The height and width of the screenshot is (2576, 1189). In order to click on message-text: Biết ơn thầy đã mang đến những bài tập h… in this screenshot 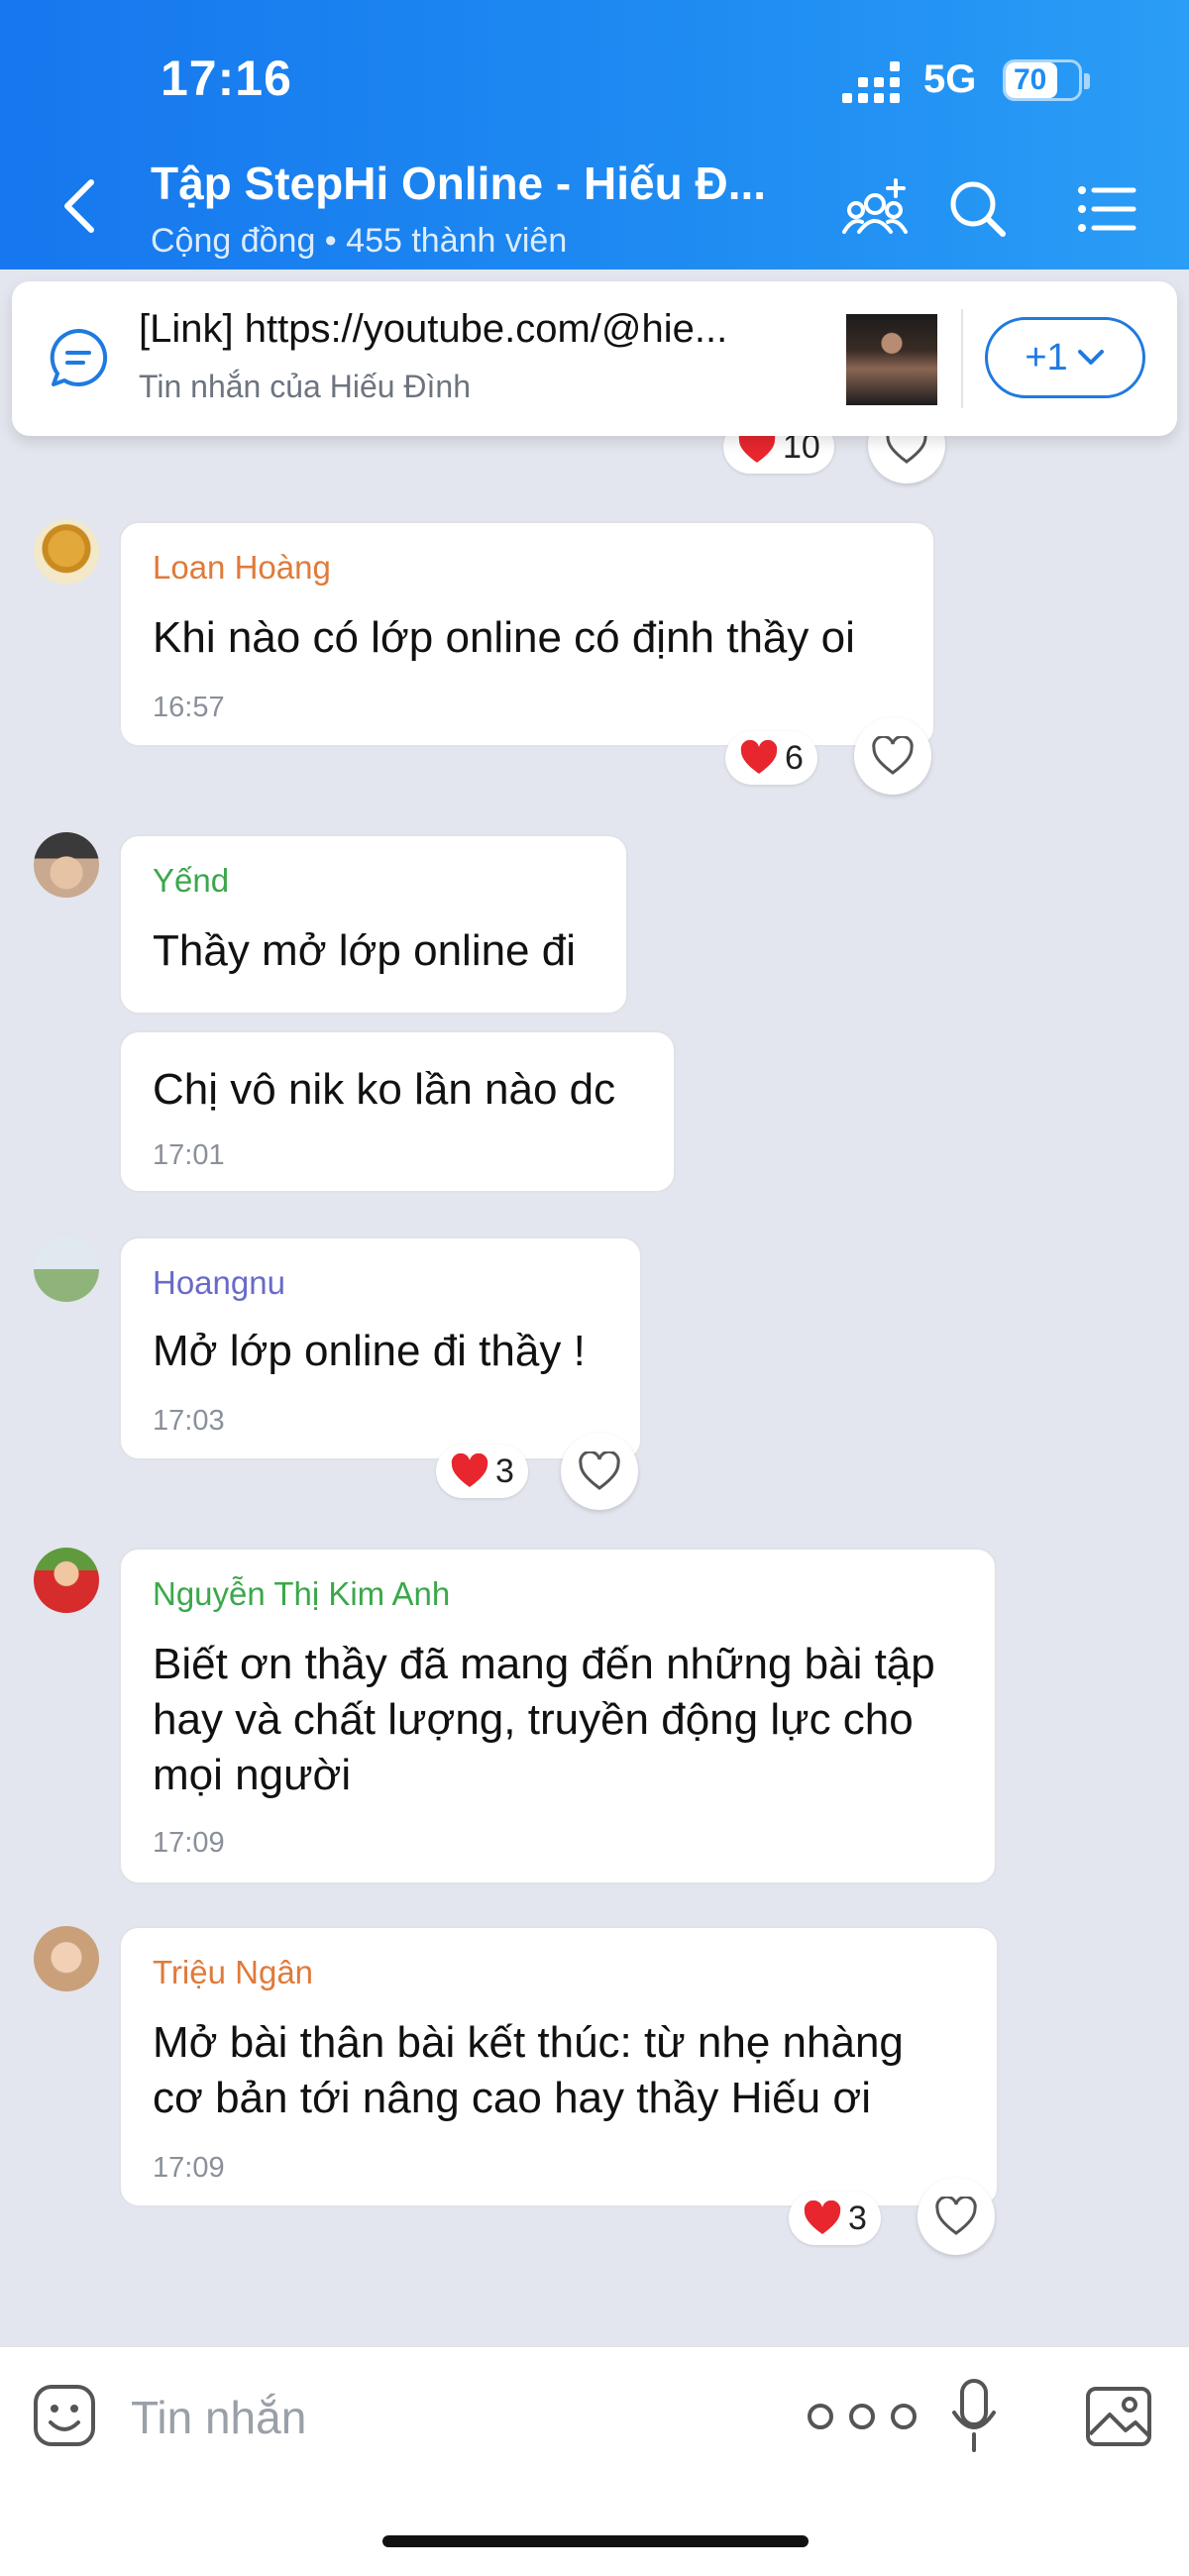, I will do `click(544, 1719)`.